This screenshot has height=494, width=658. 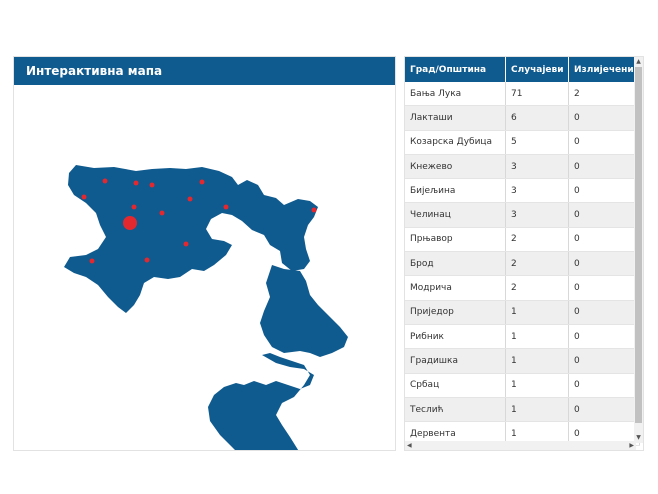 What do you see at coordinates (604, 69) in the screenshot?
I see `header-recovered: Излијечени` at bounding box center [604, 69].